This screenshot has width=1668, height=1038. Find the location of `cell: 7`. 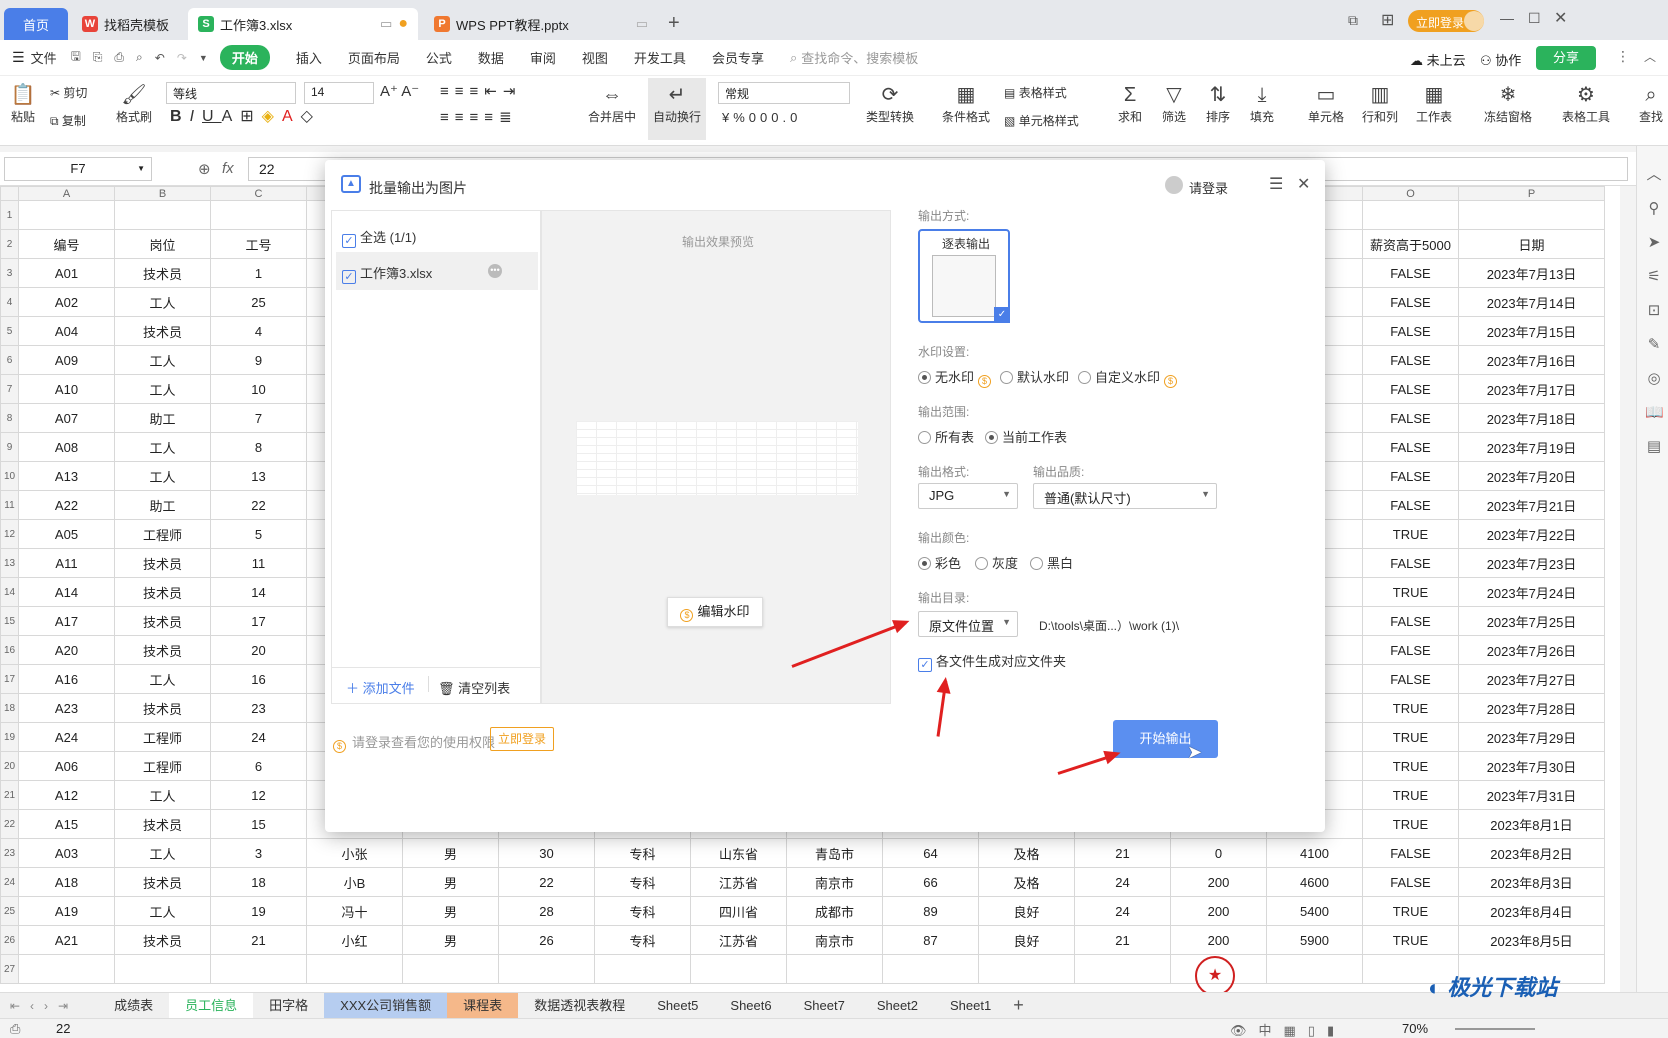

cell: 7 is located at coordinates (258, 418).